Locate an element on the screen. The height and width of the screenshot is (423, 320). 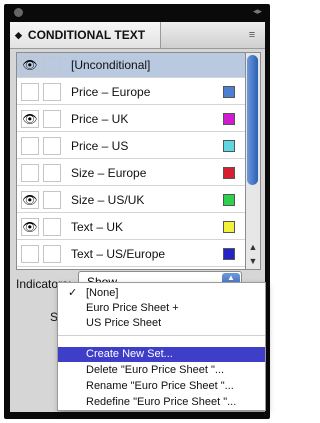
scroll-up-arrow-icon: ▲ is located at coordinates (253, 247).